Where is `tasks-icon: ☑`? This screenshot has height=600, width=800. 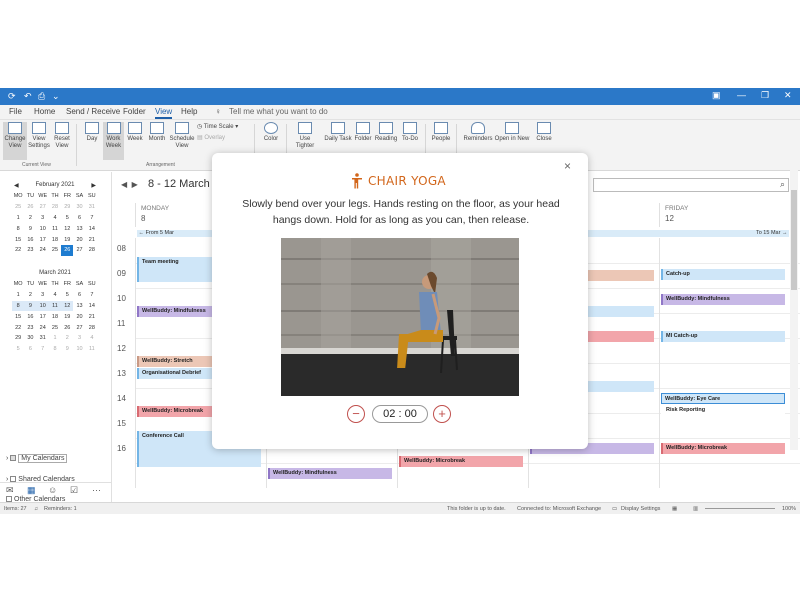 tasks-icon: ☑ is located at coordinates (74, 490).